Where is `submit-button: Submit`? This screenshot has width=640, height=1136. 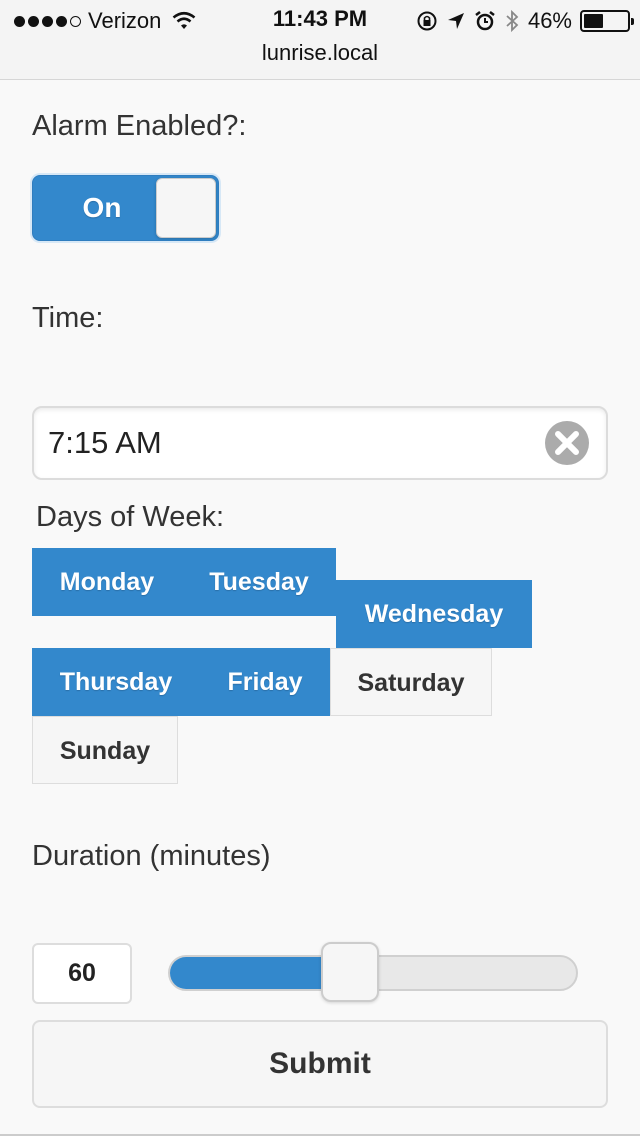 submit-button: Submit is located at coordinates (320, 1064).